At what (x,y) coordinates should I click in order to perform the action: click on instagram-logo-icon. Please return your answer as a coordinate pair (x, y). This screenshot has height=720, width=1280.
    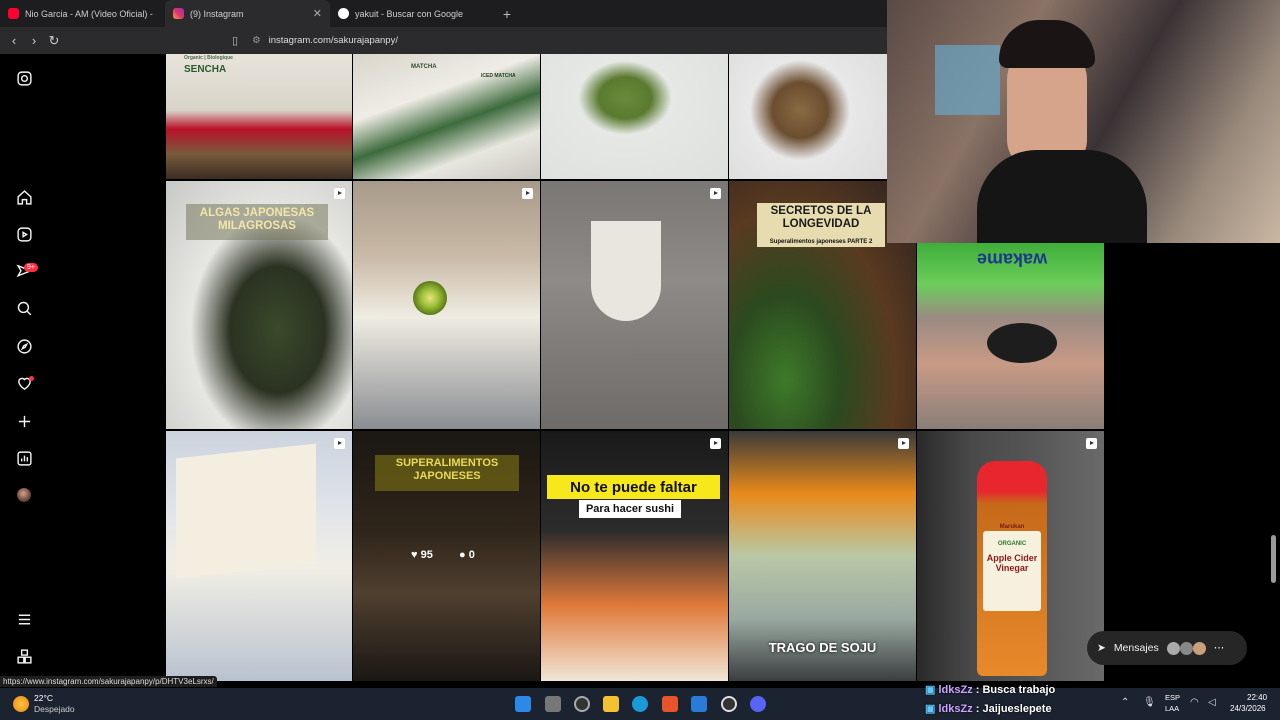
    Looking at the image, I should click on (24, 78).